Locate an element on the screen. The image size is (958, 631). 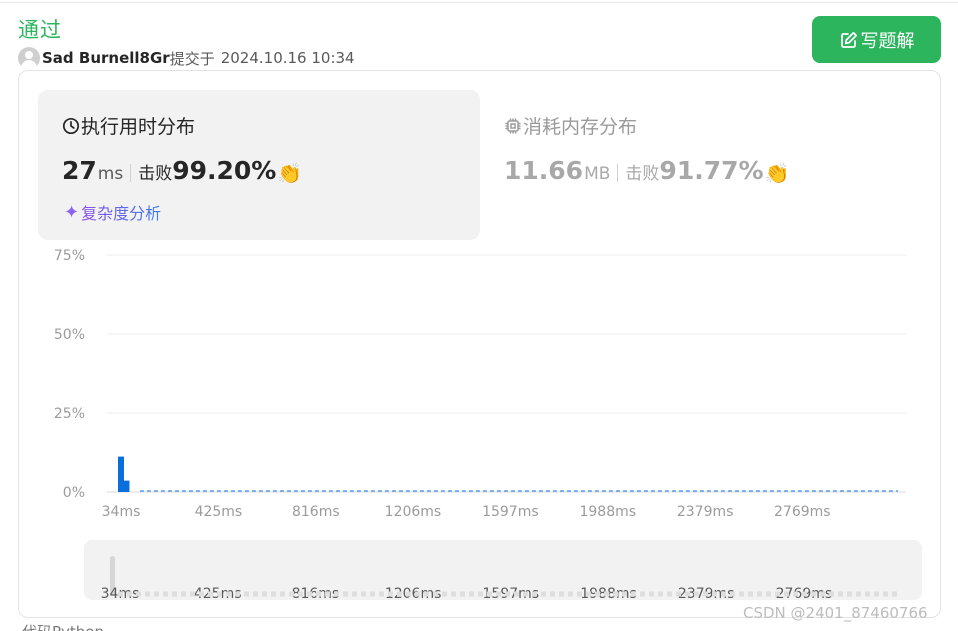
chip-icon is located at coordinates (513, 125).